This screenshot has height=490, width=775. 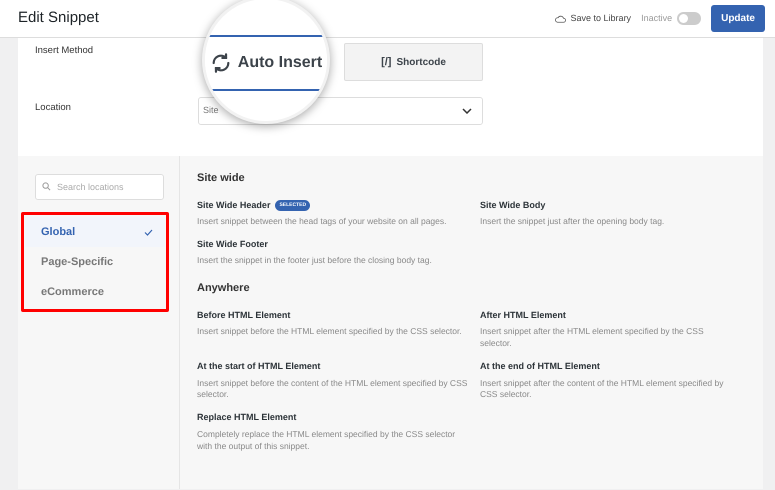 I want to click on option-description: Insert snippet after the content of the HTML element specified by CSS selector., so click(x=602, y=390).